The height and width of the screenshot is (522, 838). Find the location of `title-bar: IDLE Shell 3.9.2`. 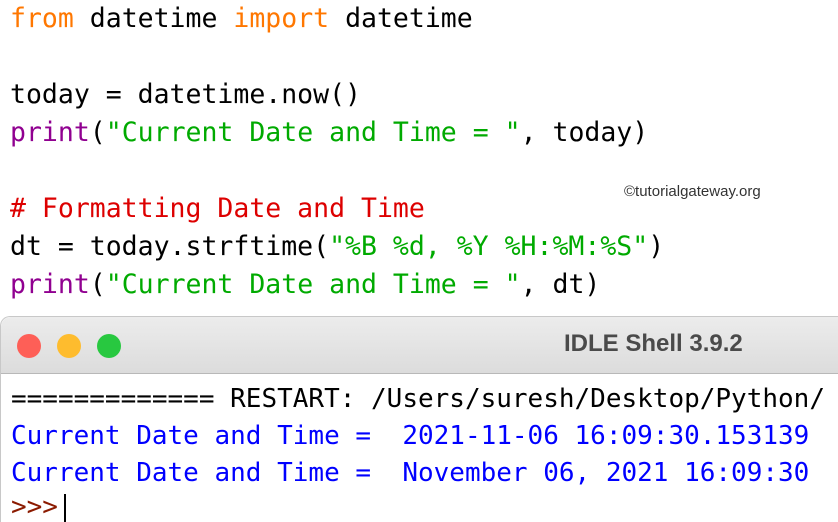

title-bar: IDLE Shell 3.9.2 is located at coordinates (419, 345).